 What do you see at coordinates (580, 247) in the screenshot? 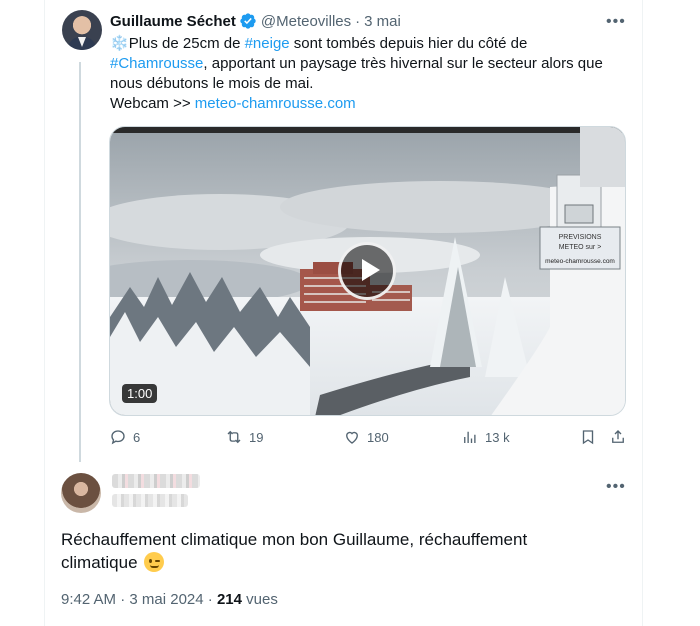
I see `sign-line2: METEO sur >` at bounding box center [580, 247].